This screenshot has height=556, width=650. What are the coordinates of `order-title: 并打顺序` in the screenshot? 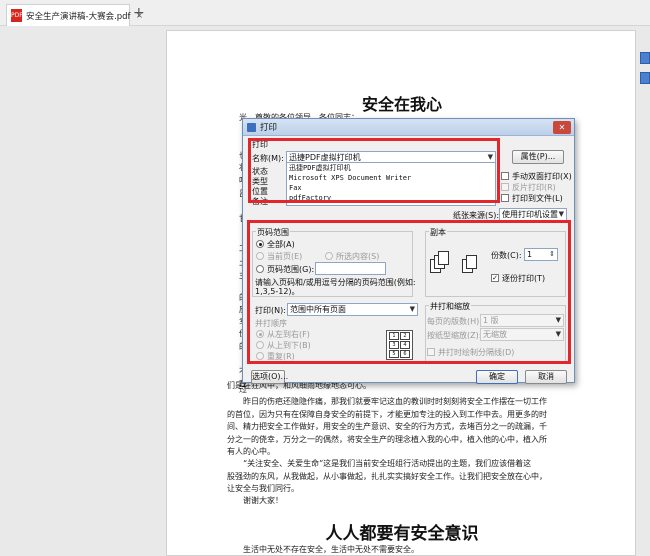 It's located at (271, 323).